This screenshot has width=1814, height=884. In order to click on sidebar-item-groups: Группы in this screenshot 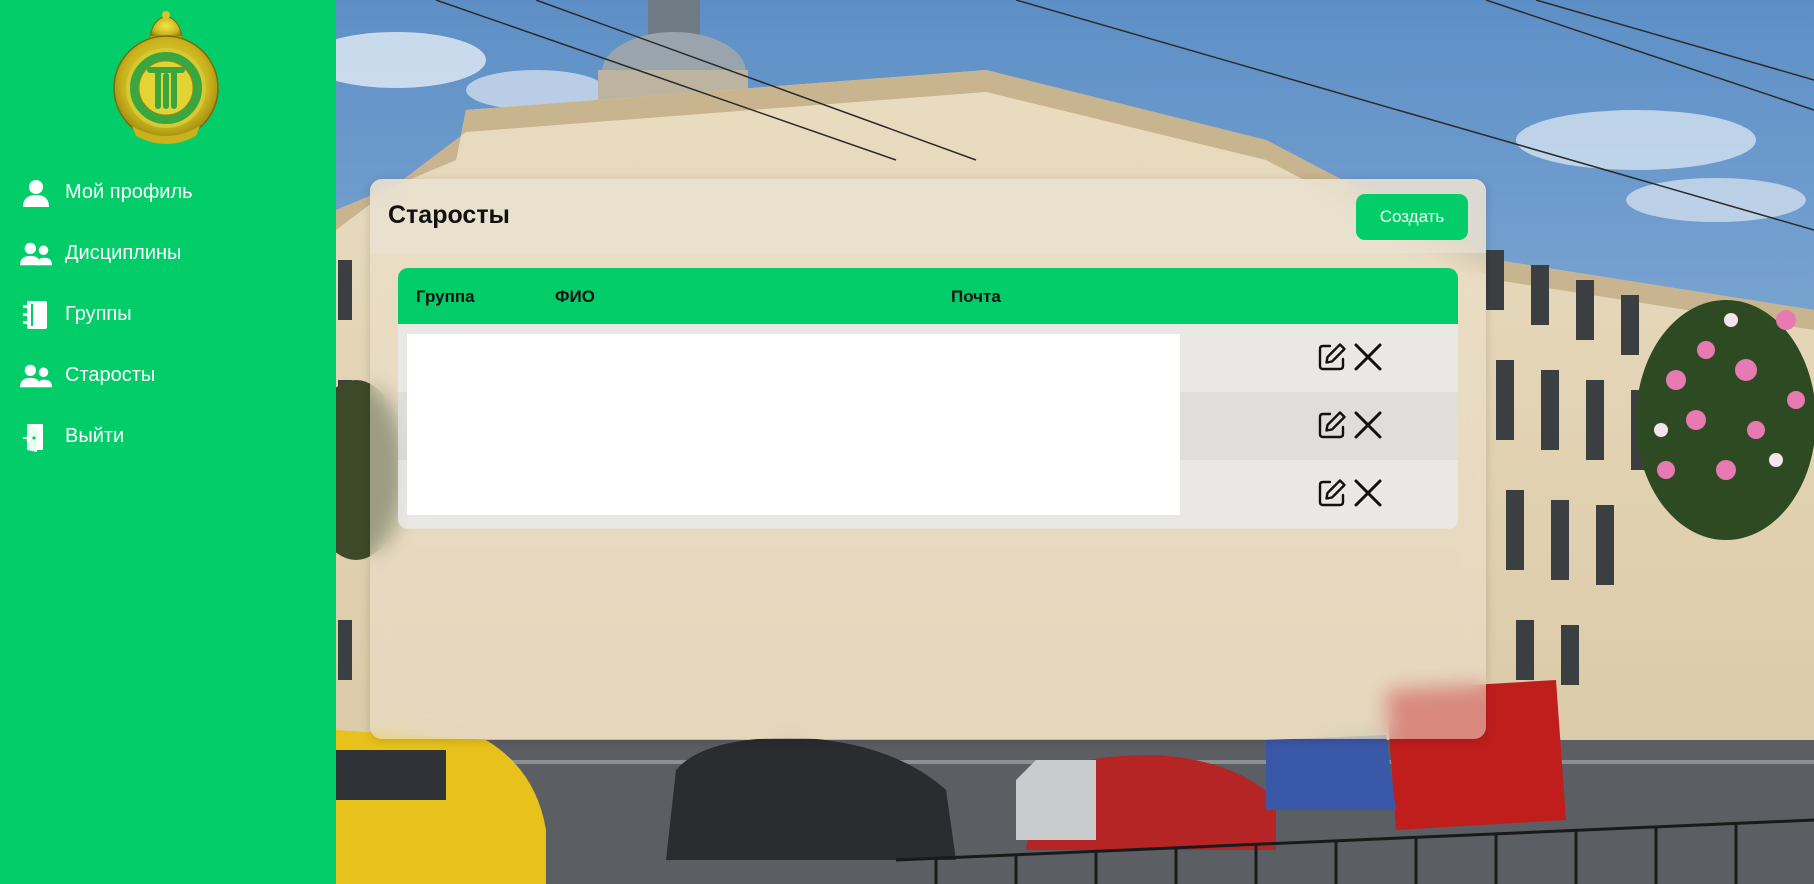, I will do `click(168, 314)`.